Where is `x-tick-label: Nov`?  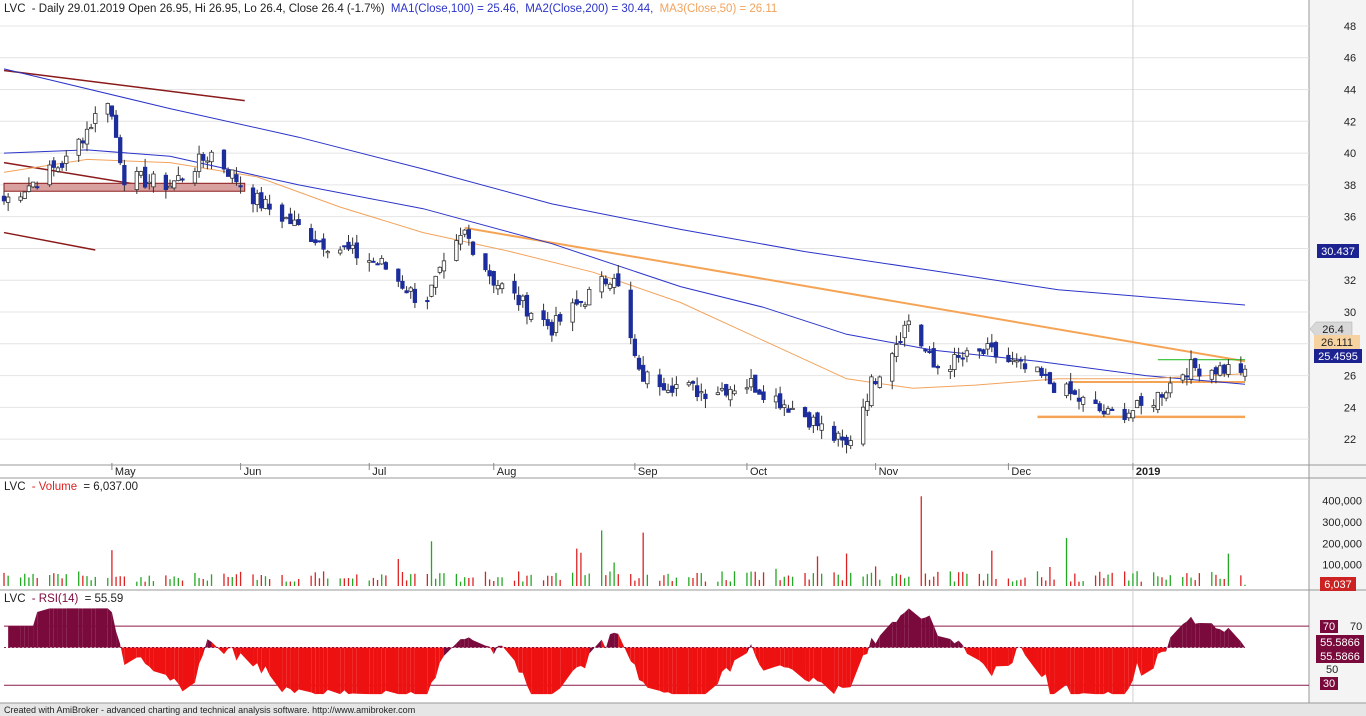
x-tick-label: Nov is located at coordinates (889, 472).